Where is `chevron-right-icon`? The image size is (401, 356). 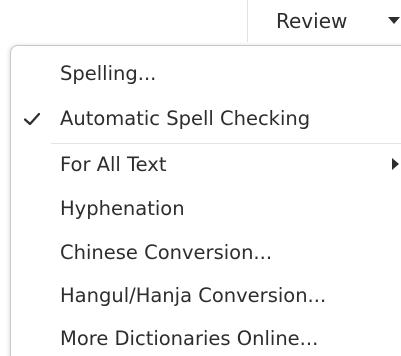
chevron-right-icon is located at coordinates (395, 164).